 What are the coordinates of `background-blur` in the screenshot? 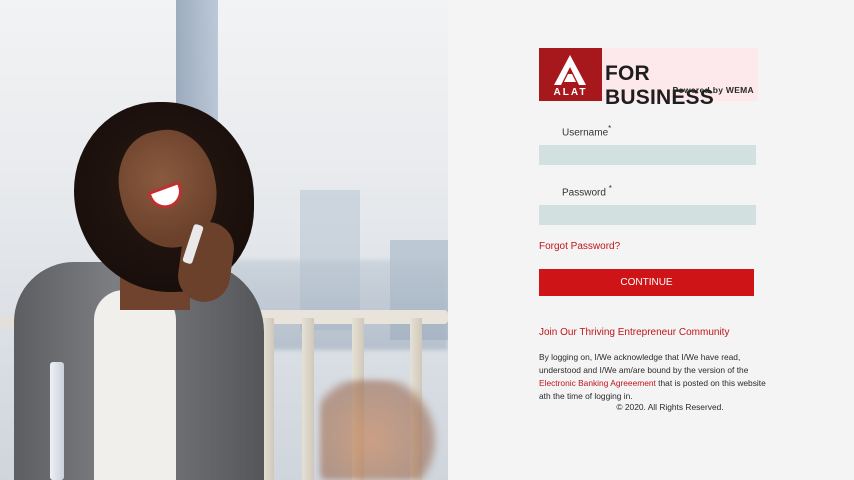 It's located at (384, 430).